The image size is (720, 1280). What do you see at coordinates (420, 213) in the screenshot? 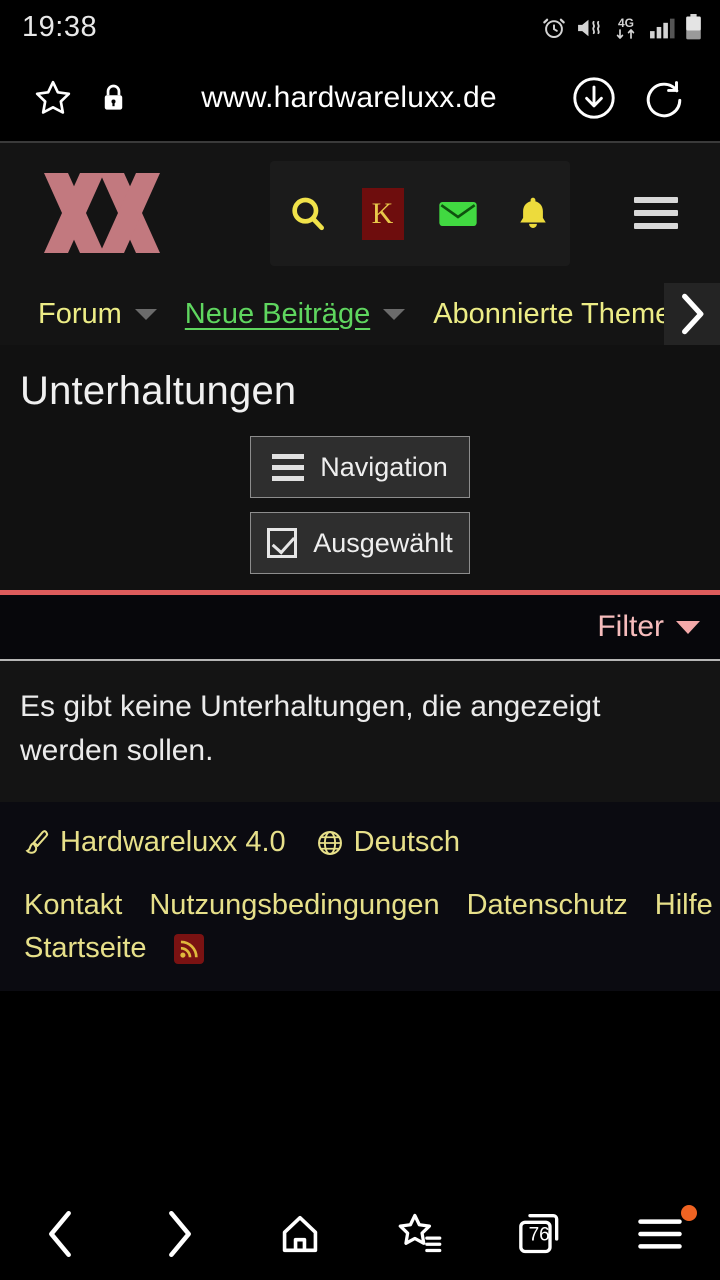
I see `header-action-group: K` at bounding box center [420, 213].